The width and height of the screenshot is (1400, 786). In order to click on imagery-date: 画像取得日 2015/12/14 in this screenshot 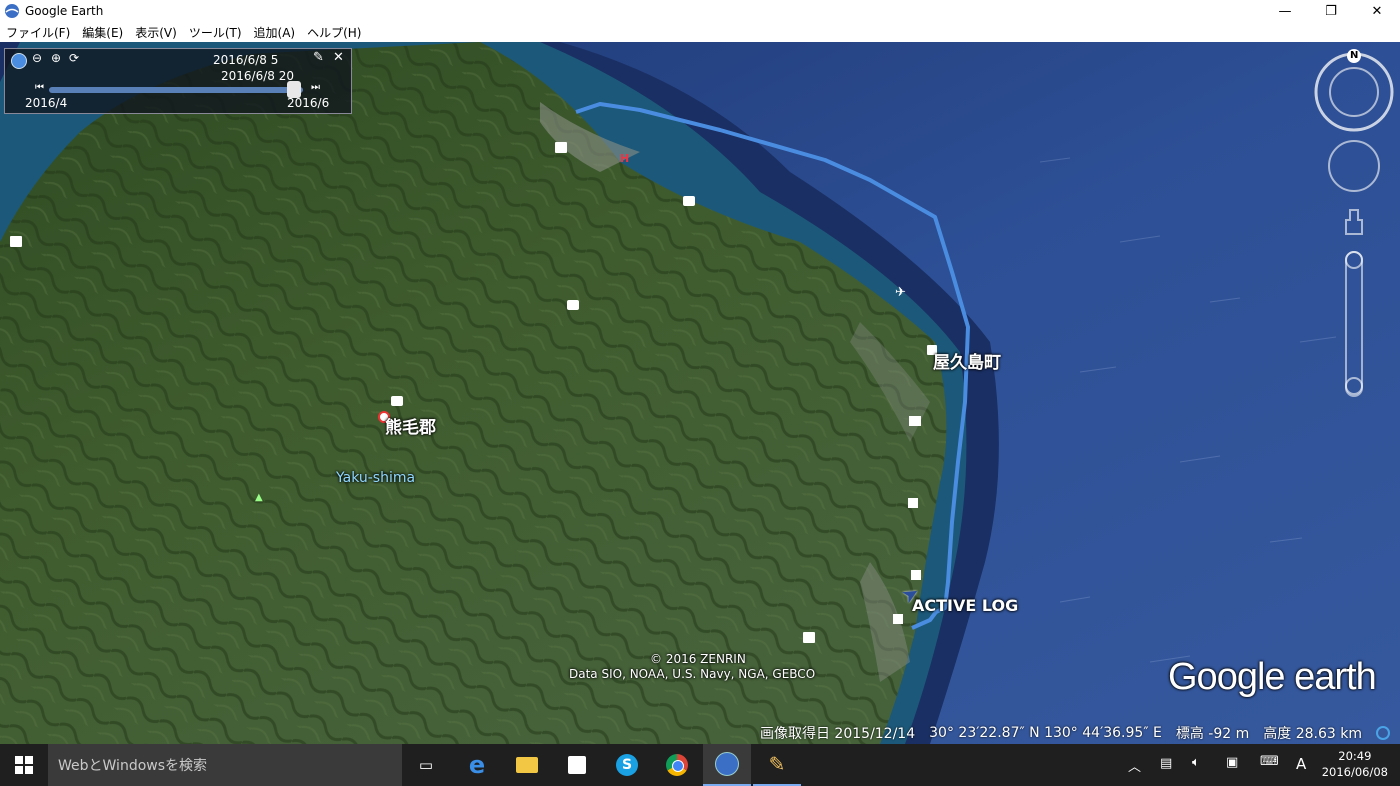, I will do `click(837, 734)`.